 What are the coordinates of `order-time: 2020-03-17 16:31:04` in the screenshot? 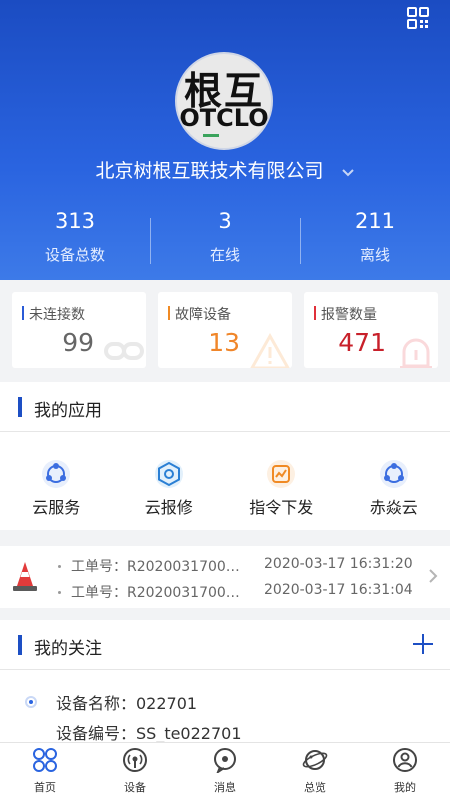 It's located at (338, 590).